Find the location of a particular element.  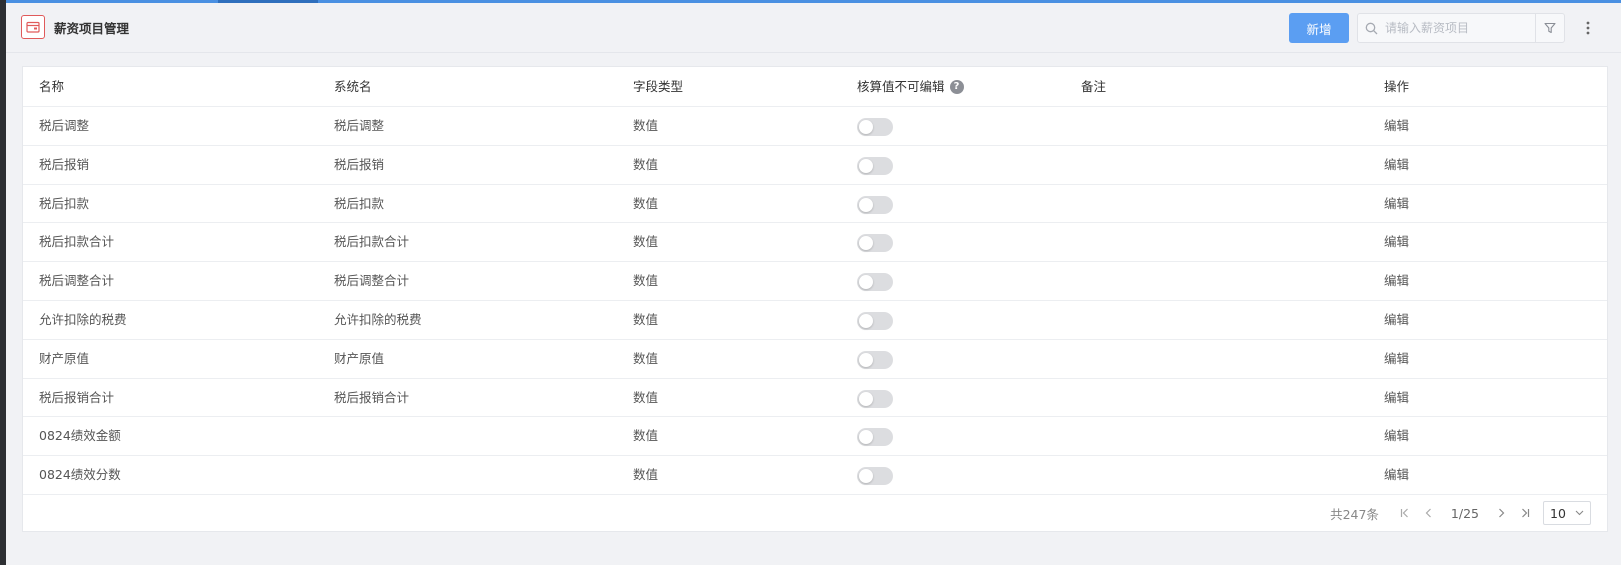

search-box is located at coordinates (1461, 28).